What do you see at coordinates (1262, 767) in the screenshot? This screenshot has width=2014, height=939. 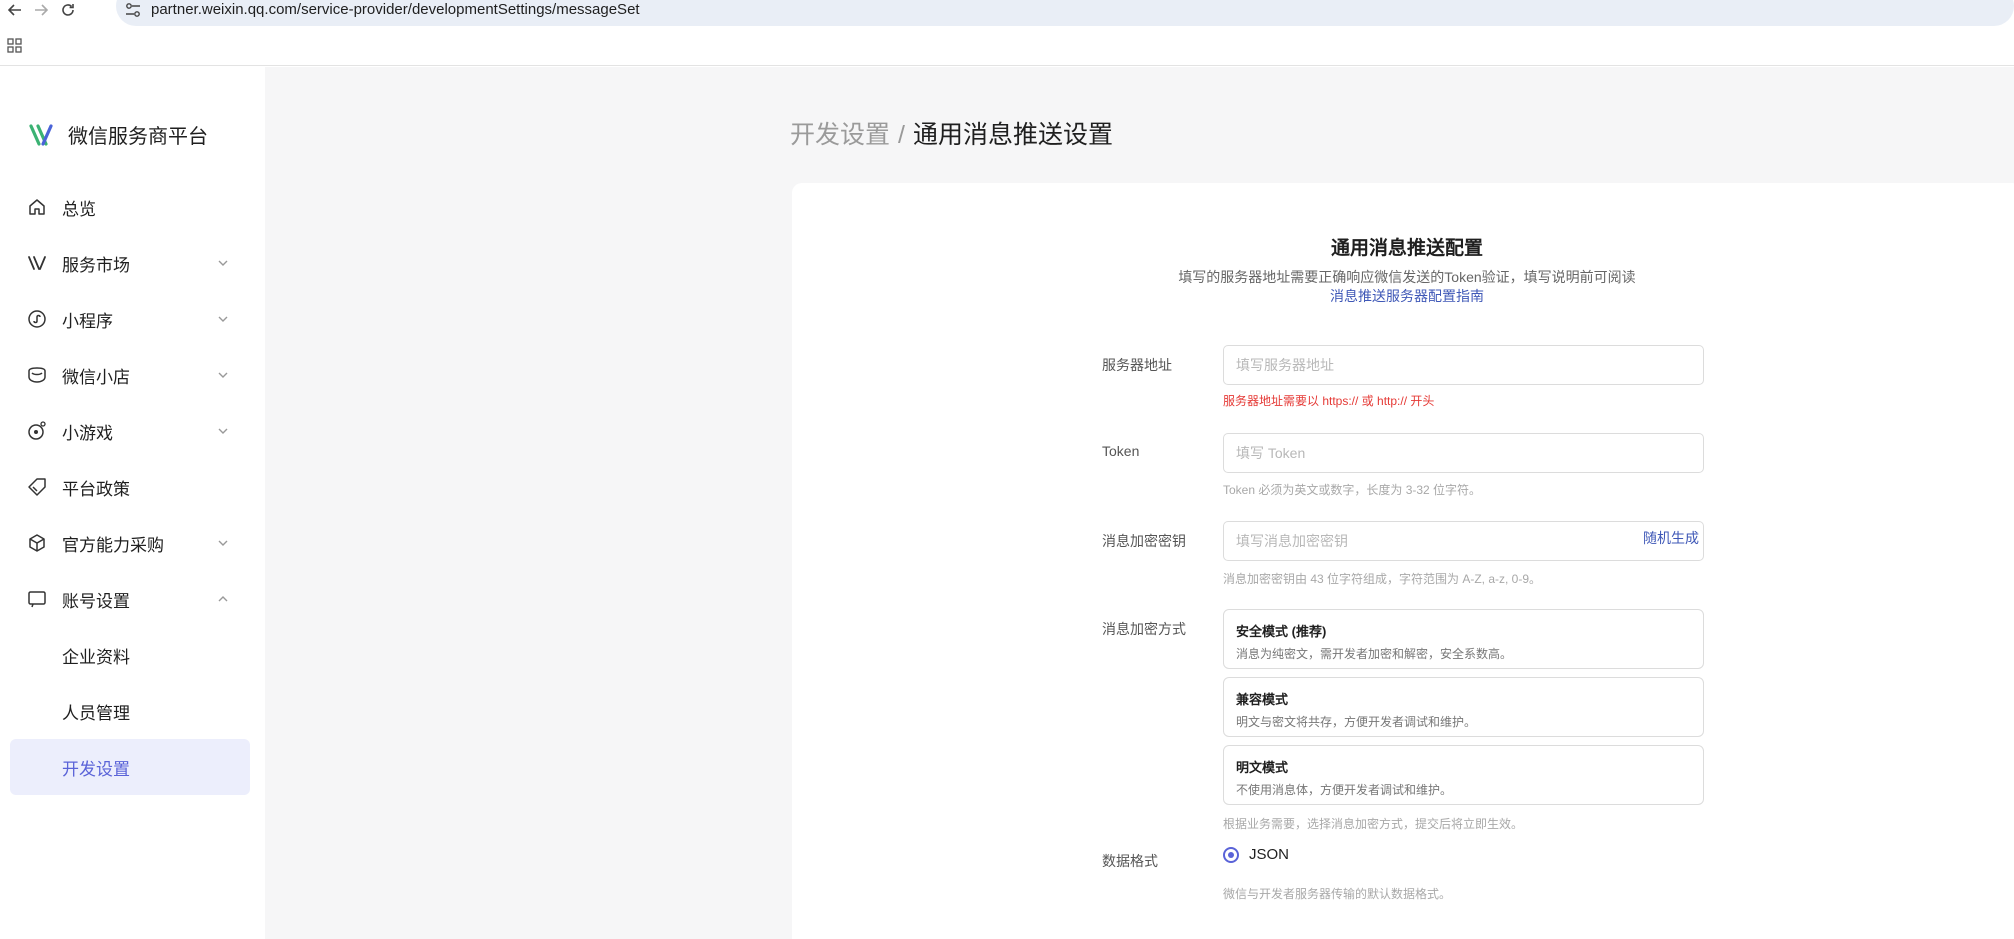 I see `option-title: 明文模式` at bounding box center [1262, 767].